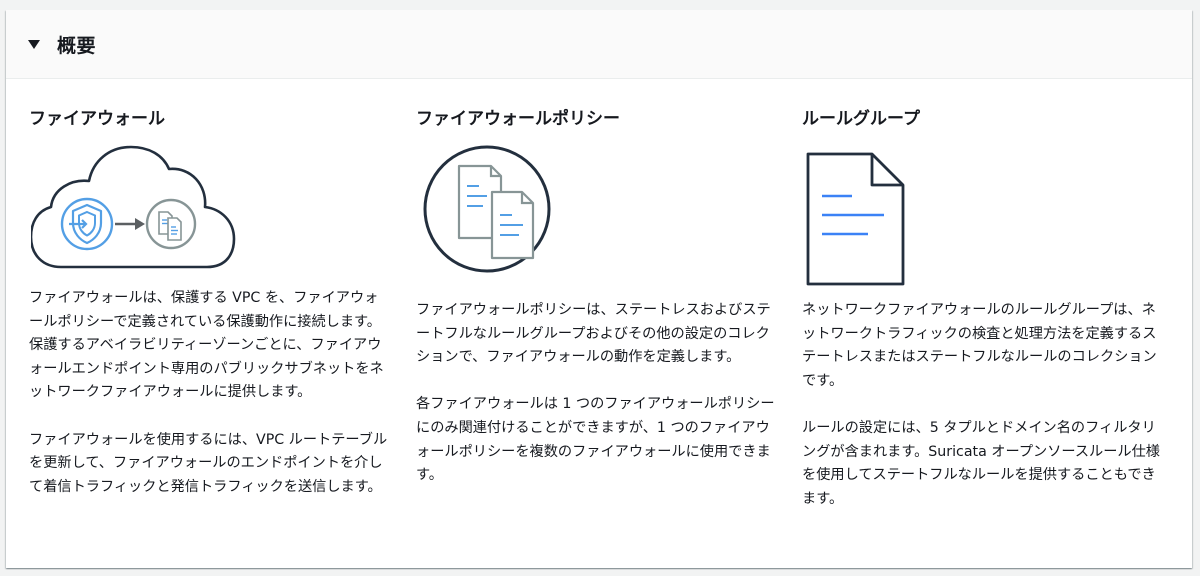 Image resolution: width=1200 pixels, height=576 pixels. What do you see at coordinates (599, 44) in the screenshot?
I see `overview-panel-header: 概要` at bounding box center [599, 44].